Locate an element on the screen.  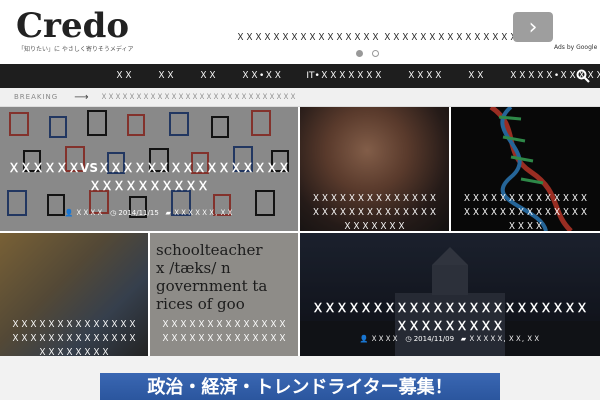
breaking-headline: ＸＸＸＸＸＸＸＸＸＸＸＸＸＸＸＸＸＸＸＸＸＸＸＸＸＸＸＸ is located at coordinates (199, 97).